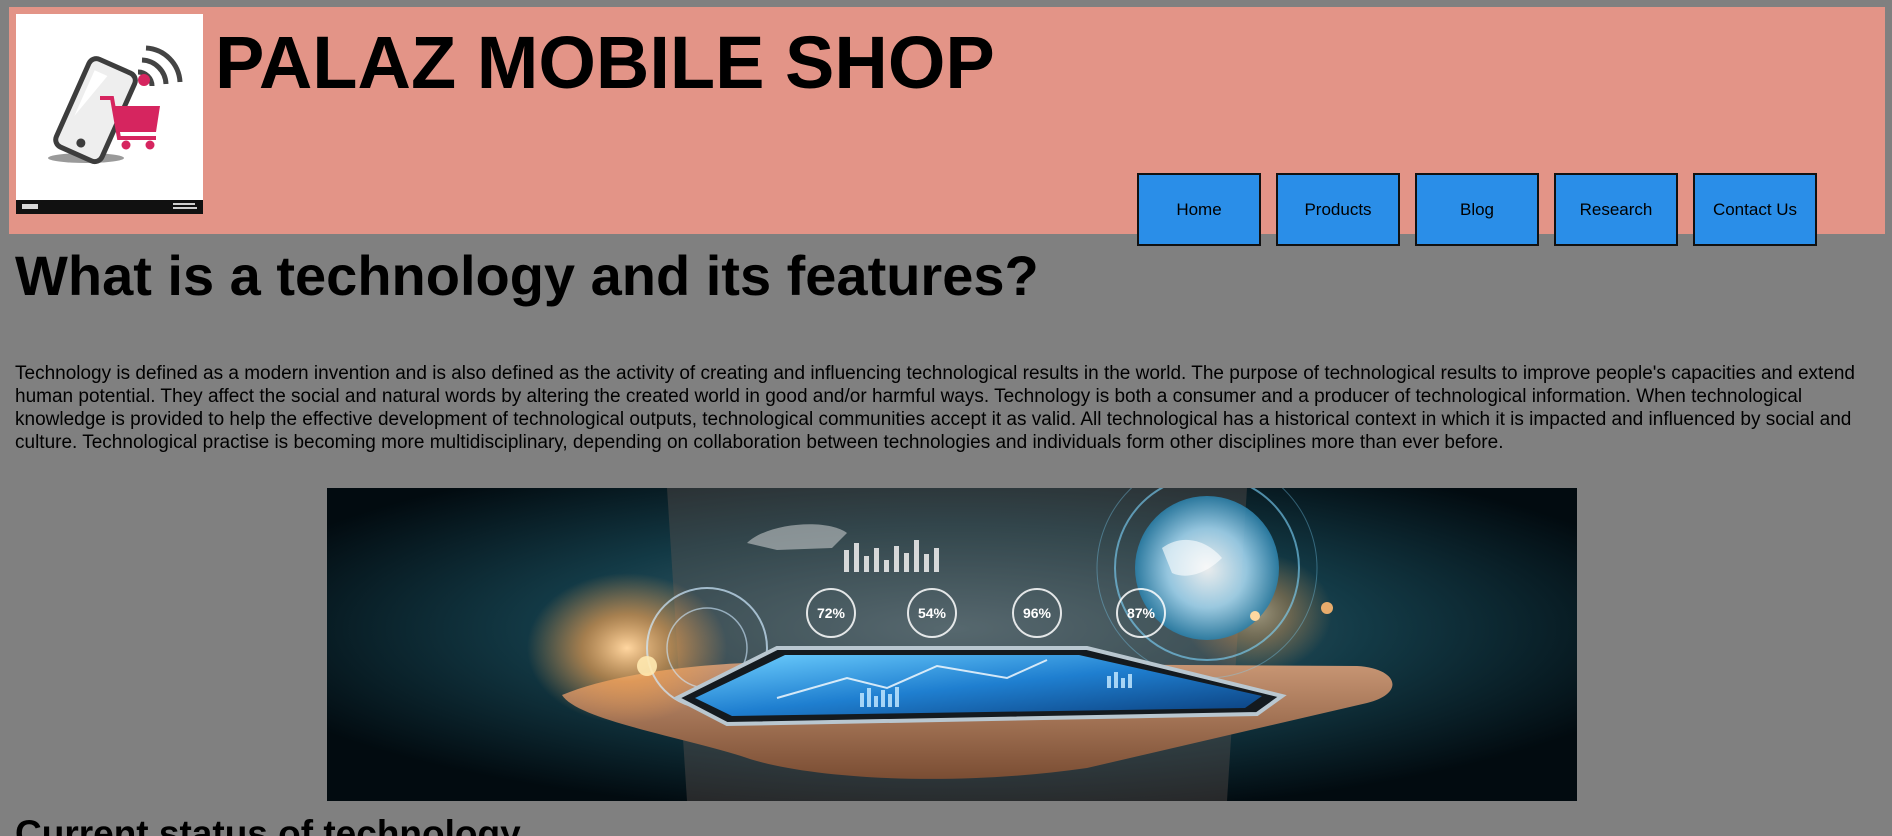  What do you see at coordinates (605, 62) in the screenshot?
I see `site-title: PALAZ MOBILE SHOP` at bounding box center [605, 62].